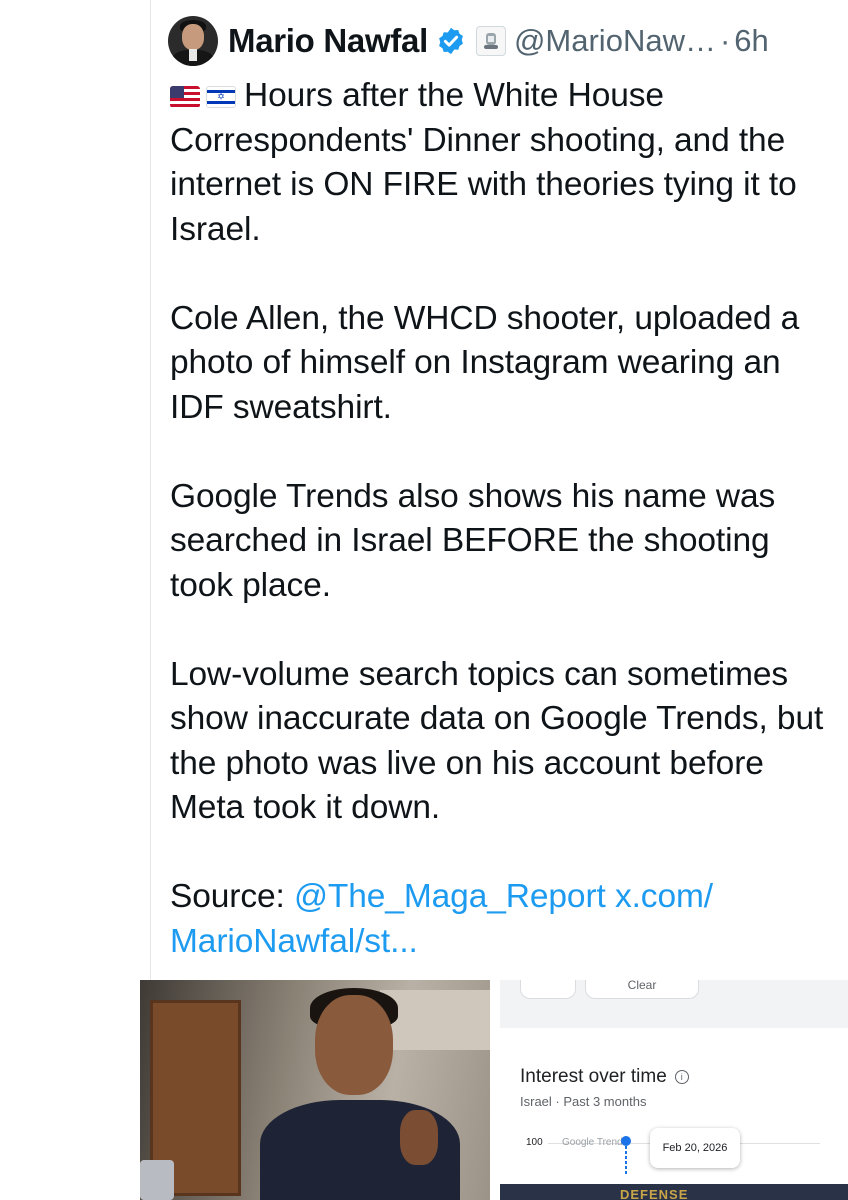 This screenshot has height=1200, width=848. Describe the element at coordinates (468, 41) in the screenshot. I see `post-header: Mario Nawfal @MarioNaw… · 6h` at that location.